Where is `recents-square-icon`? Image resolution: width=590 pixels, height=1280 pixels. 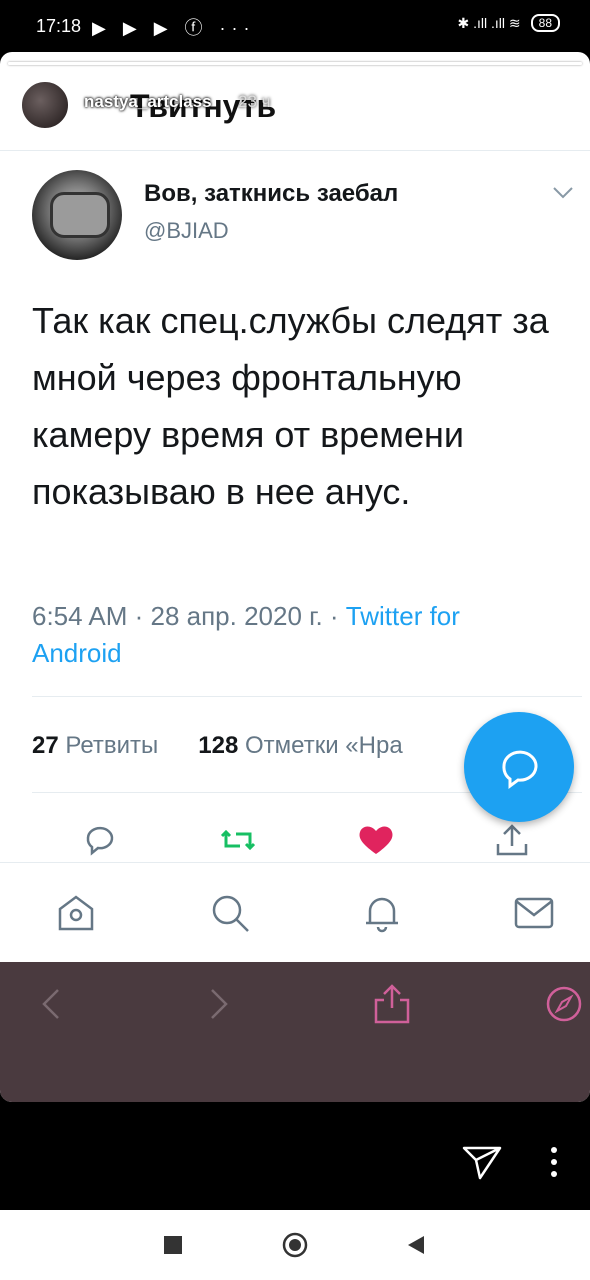
recents-square-icon is located at coordinates (173, 1245).